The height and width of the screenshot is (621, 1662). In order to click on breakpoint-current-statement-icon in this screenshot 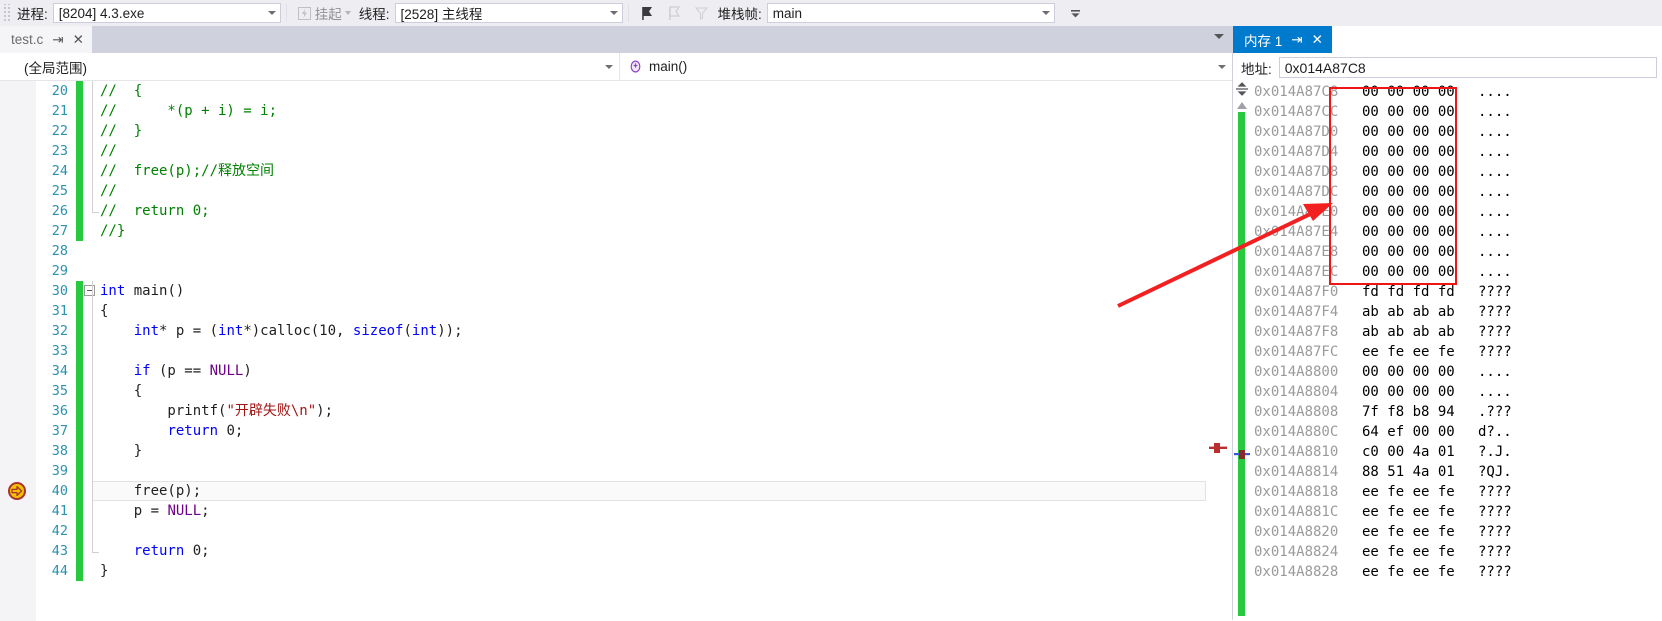, I will do `click(17, 491)`.